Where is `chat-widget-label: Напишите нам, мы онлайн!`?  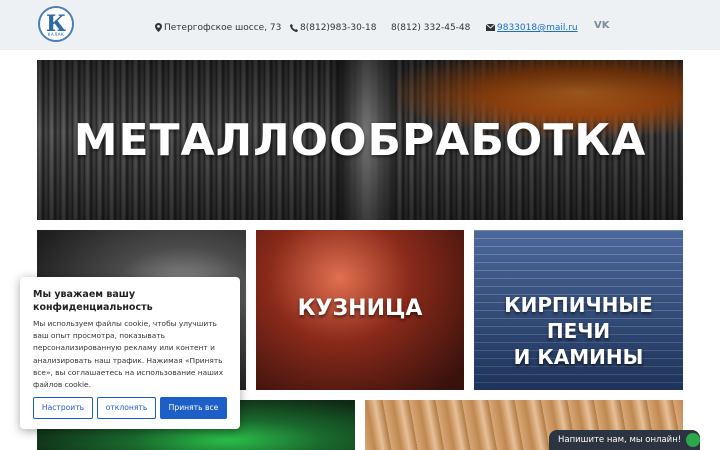 chat-widget-label: Напишите нам, мы онлайн! is located at coordinates (619, 440).